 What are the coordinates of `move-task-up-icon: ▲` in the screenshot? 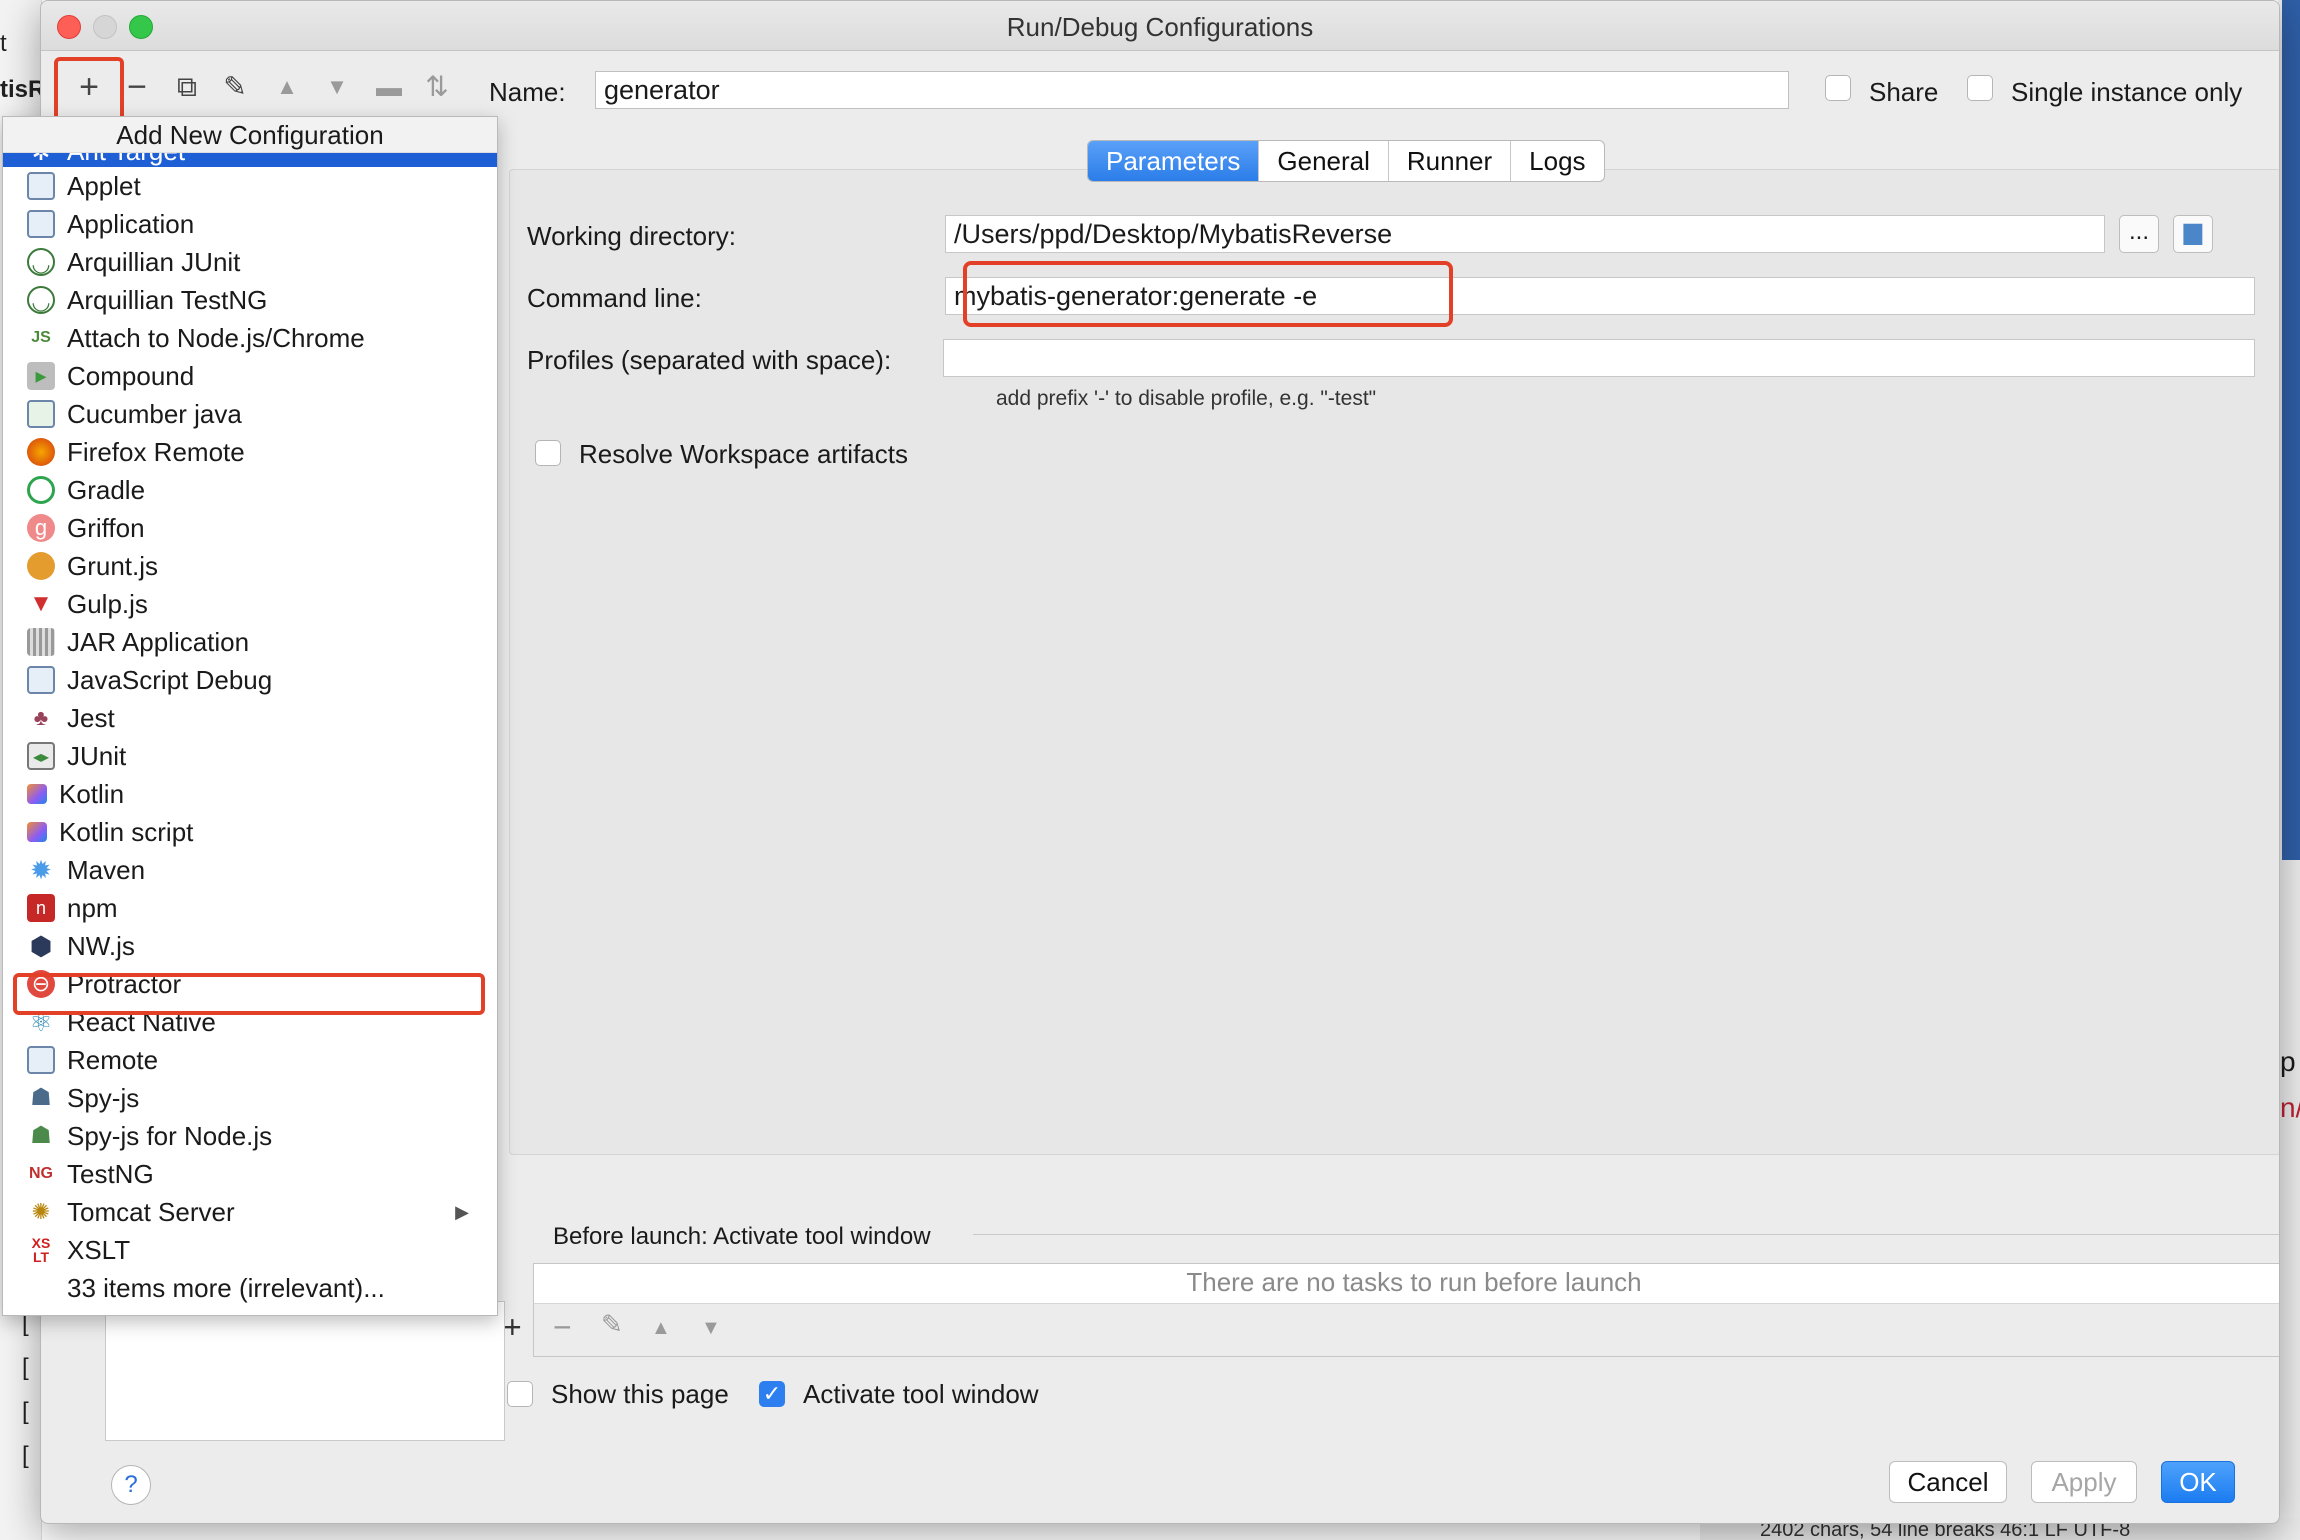 It's located at (661, 1328).